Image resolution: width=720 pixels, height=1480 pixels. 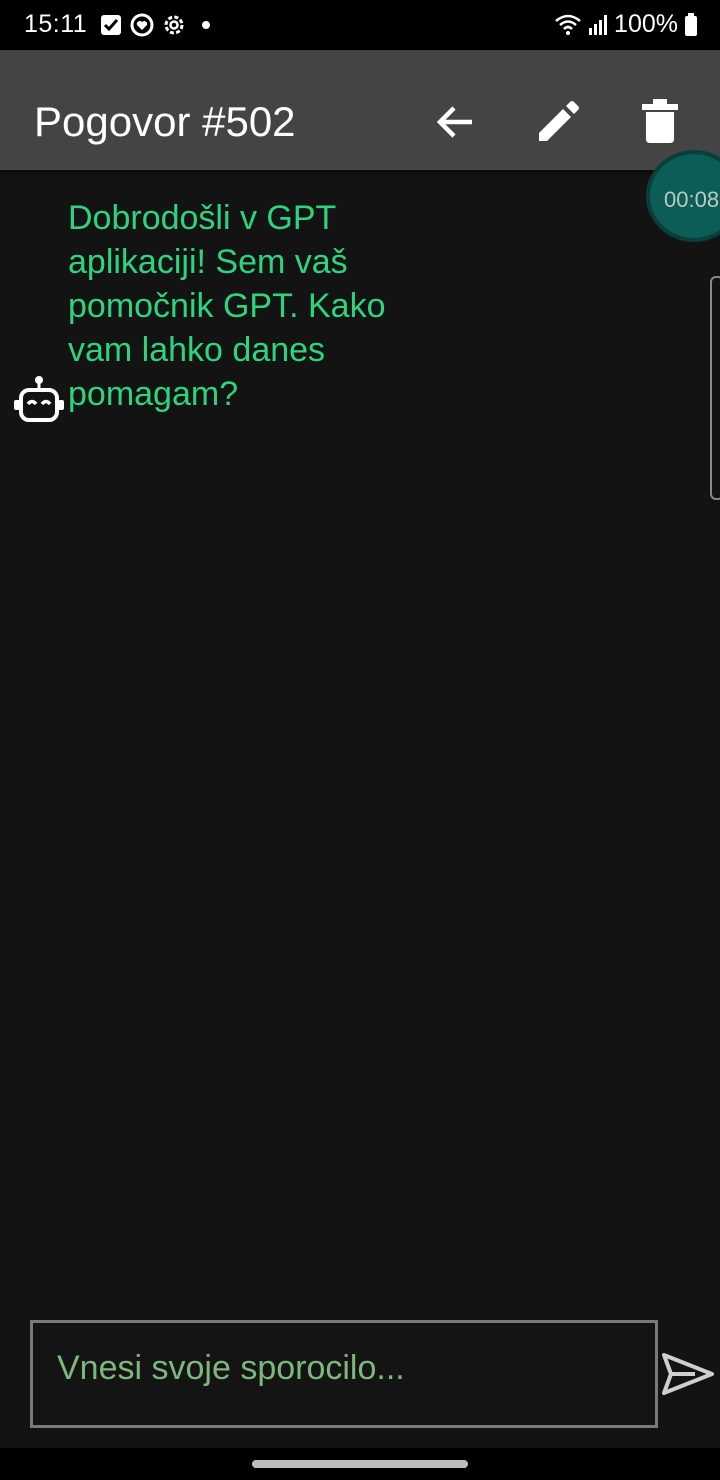 I want to click on gear-icon, so click(x=174, y=25).